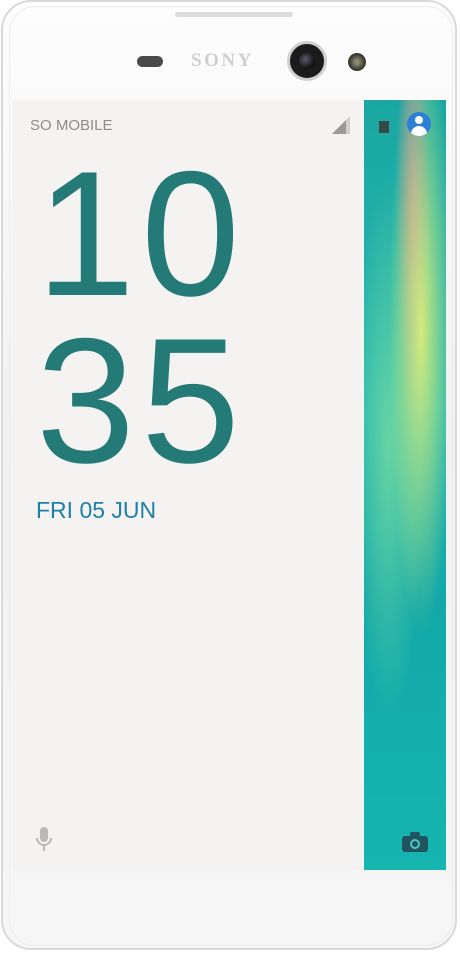 The image size is (460, 953). Describe the element at coordinates (96, 510) in the screenshot. I see `lock-date: FRI 05 JUN` at that location.